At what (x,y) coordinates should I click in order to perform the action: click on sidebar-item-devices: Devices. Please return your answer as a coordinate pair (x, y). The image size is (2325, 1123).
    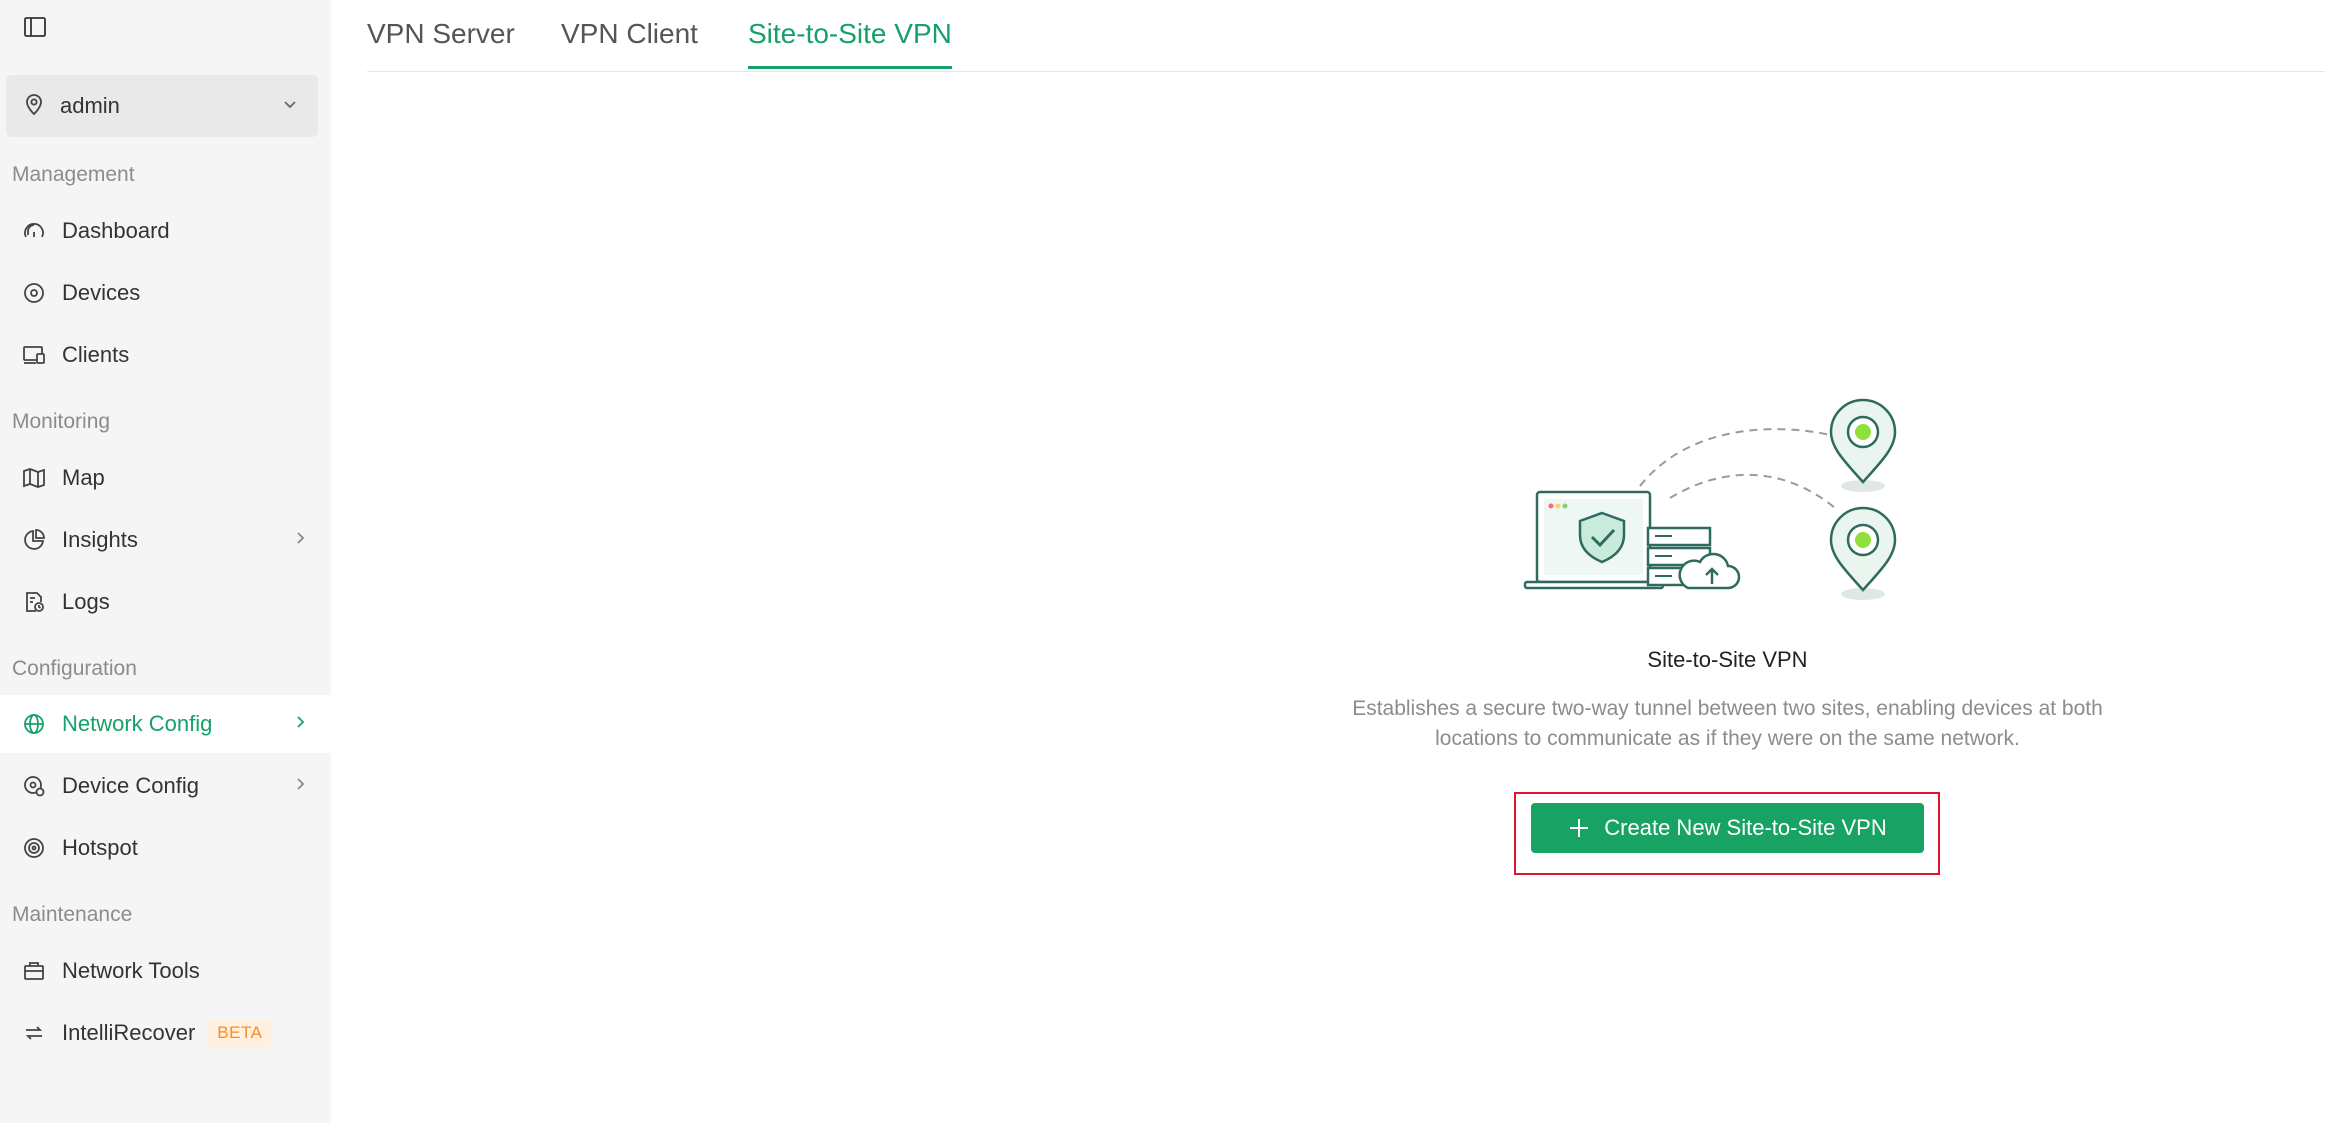
    Looking at the image, I should click on (165, 293).